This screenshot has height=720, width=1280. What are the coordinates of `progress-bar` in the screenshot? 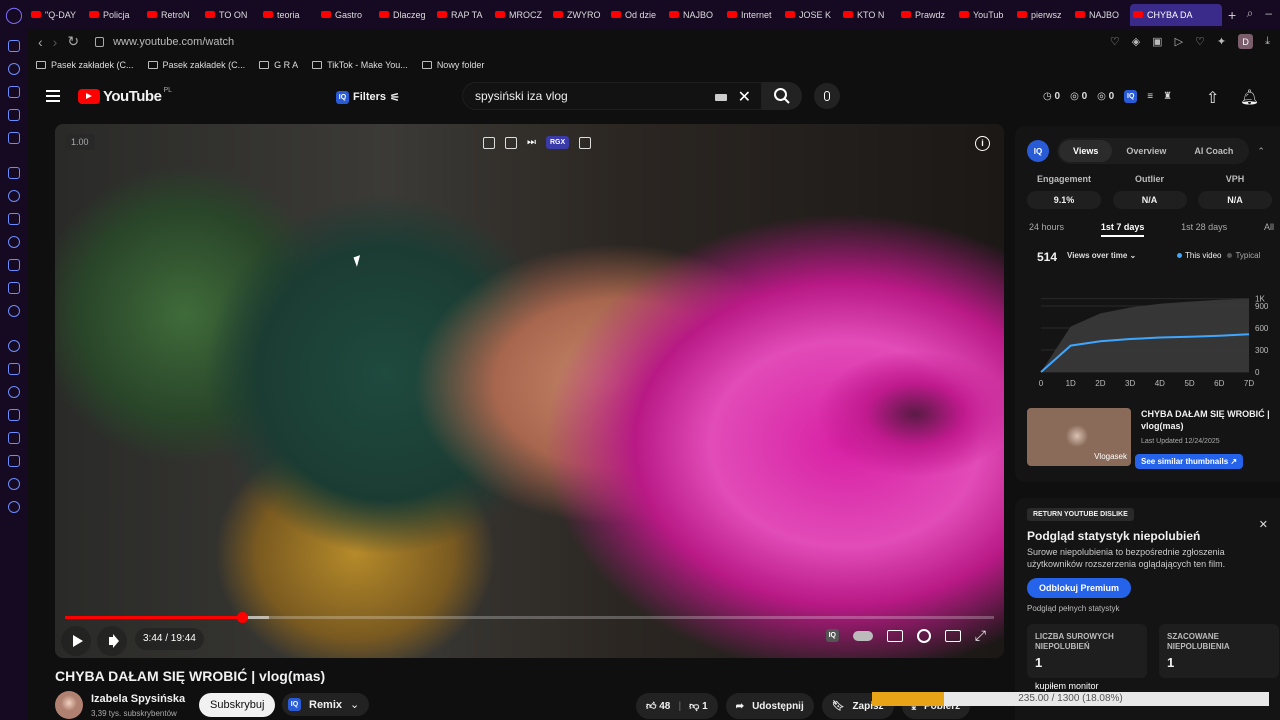 It's located at (529, 617).